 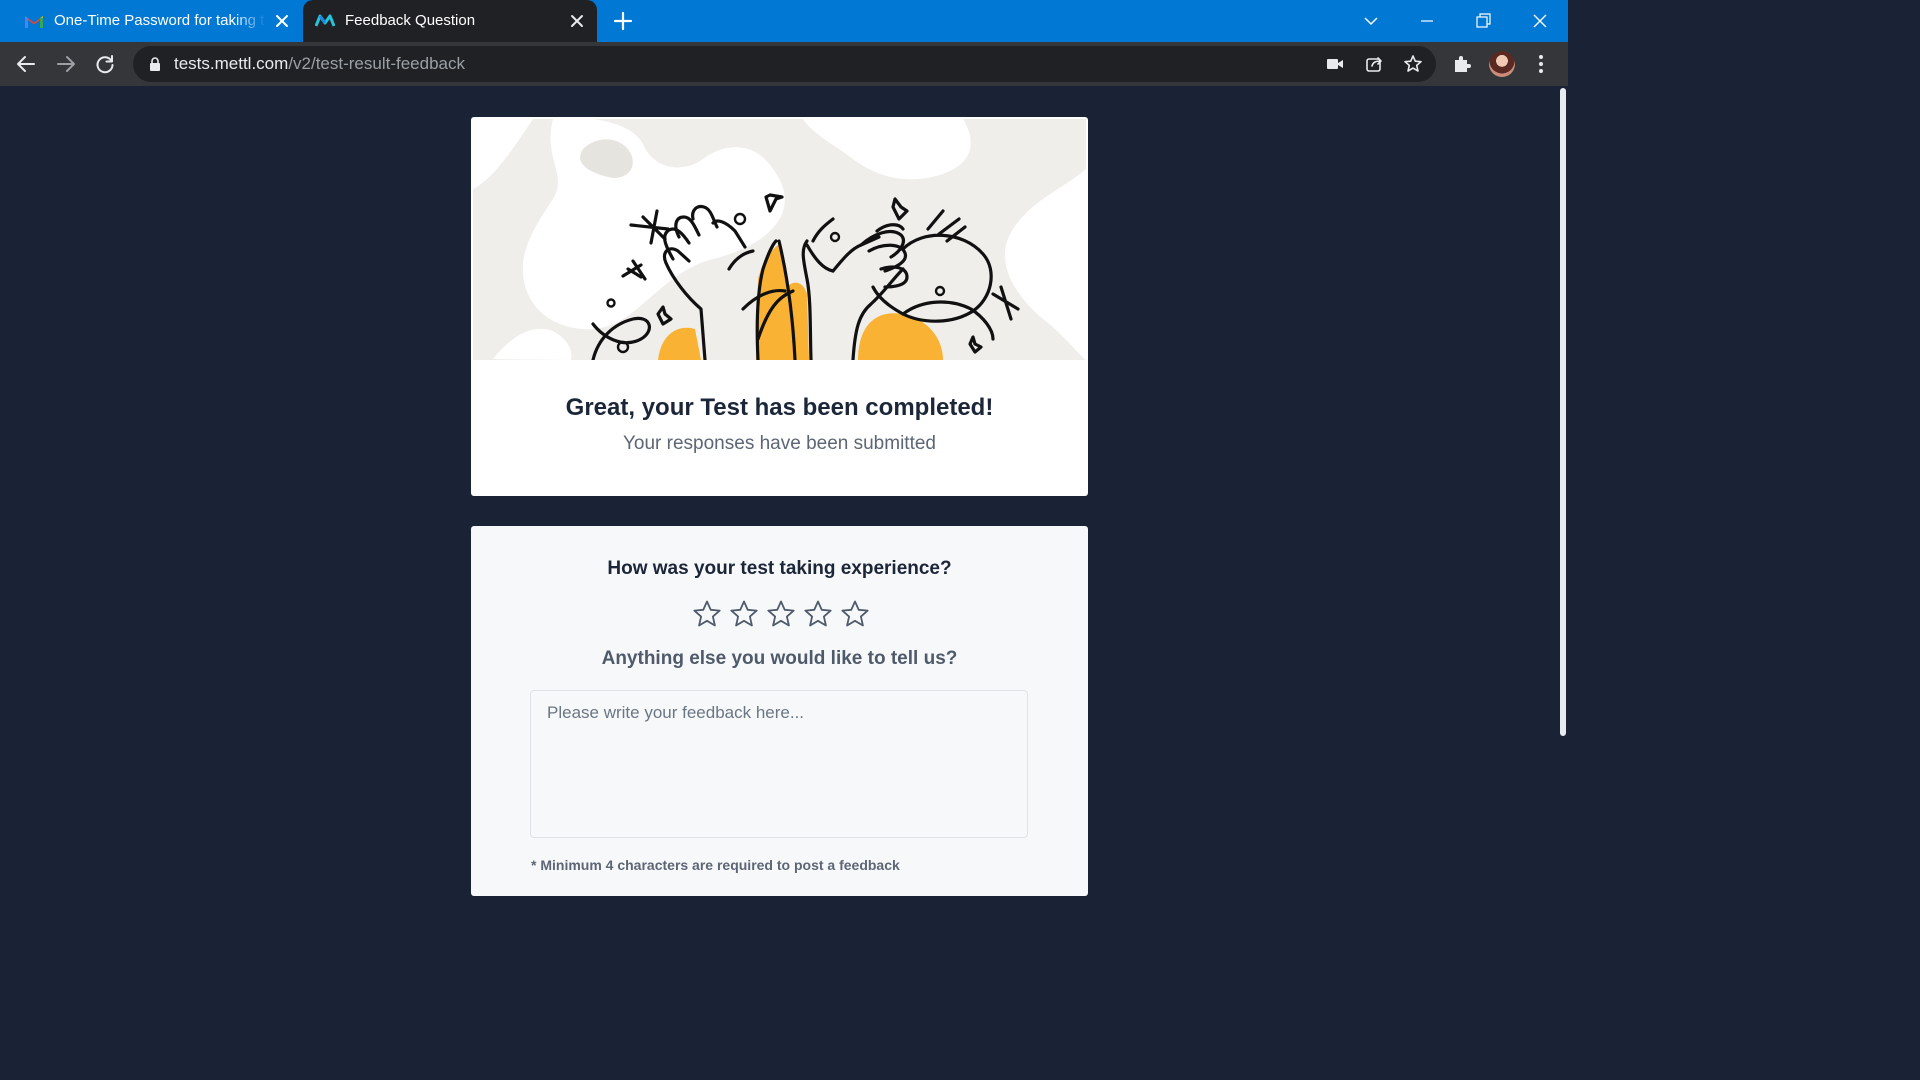 What do you see at coordinates (377, 63) in the screenshot?
I see `url-path: /v2/test-result-feedback` at bounding box center [377, 63].